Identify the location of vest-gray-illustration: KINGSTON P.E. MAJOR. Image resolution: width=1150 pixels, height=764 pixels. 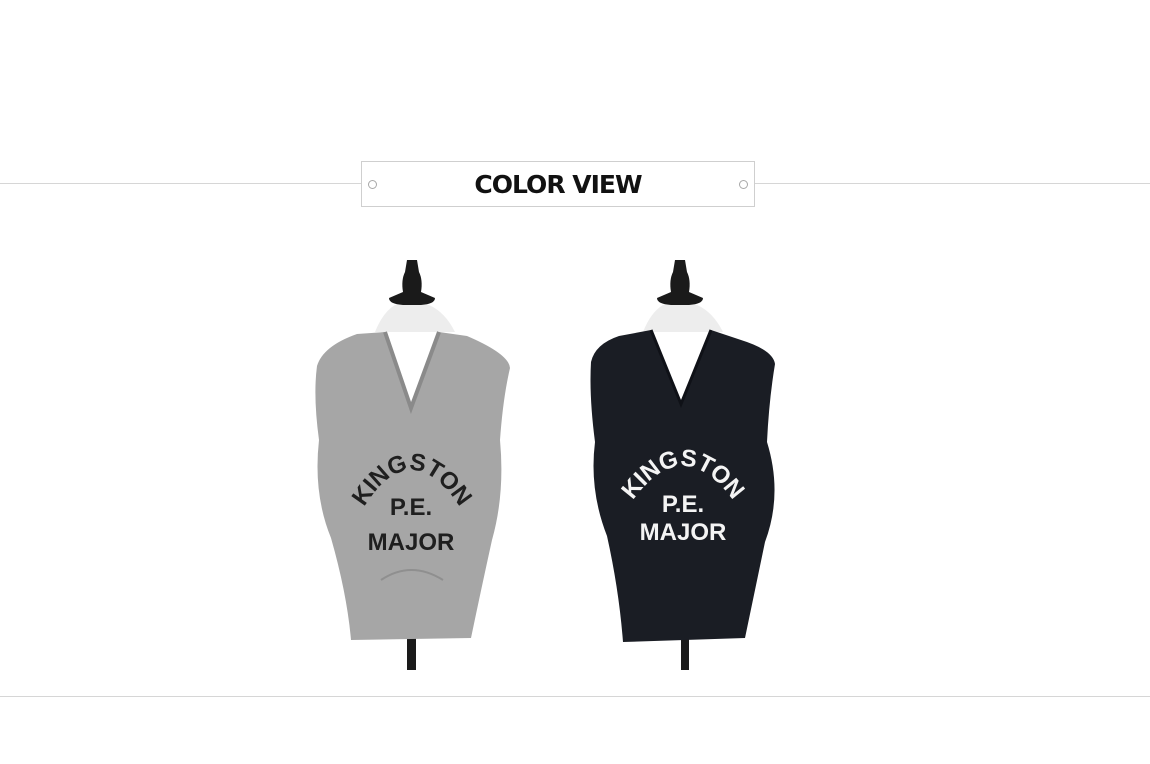
(412, 465).